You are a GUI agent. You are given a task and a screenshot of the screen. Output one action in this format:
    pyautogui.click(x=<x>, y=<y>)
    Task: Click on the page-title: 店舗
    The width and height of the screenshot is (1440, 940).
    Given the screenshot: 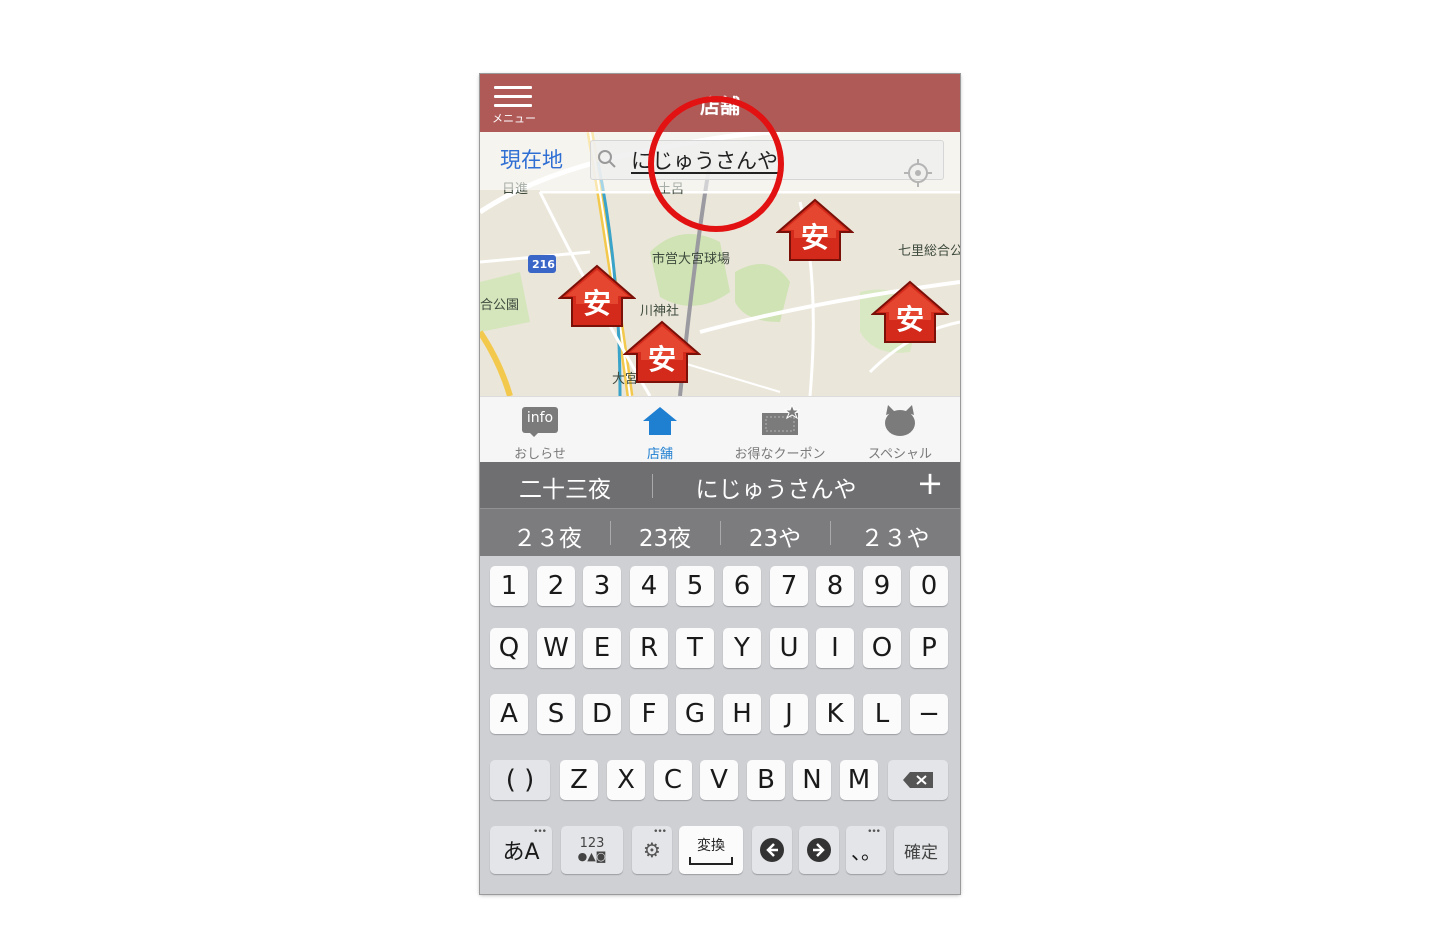 What is the action you would take?
    pyautogui.click(x=720, y=106)
    